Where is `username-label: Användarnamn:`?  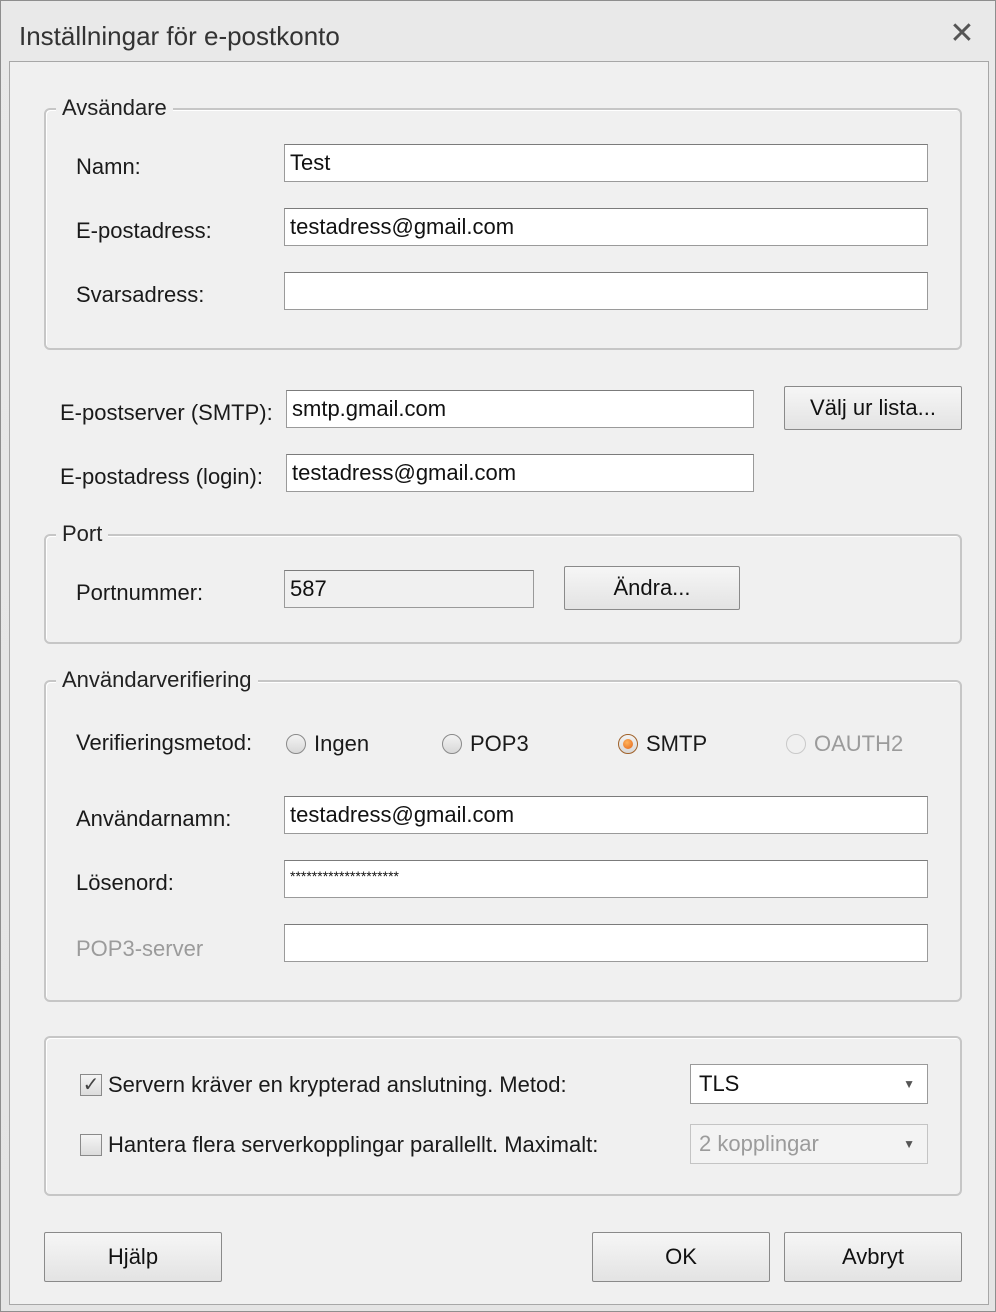
username-label: Användarnamn: is located at coordinates (154, 818).